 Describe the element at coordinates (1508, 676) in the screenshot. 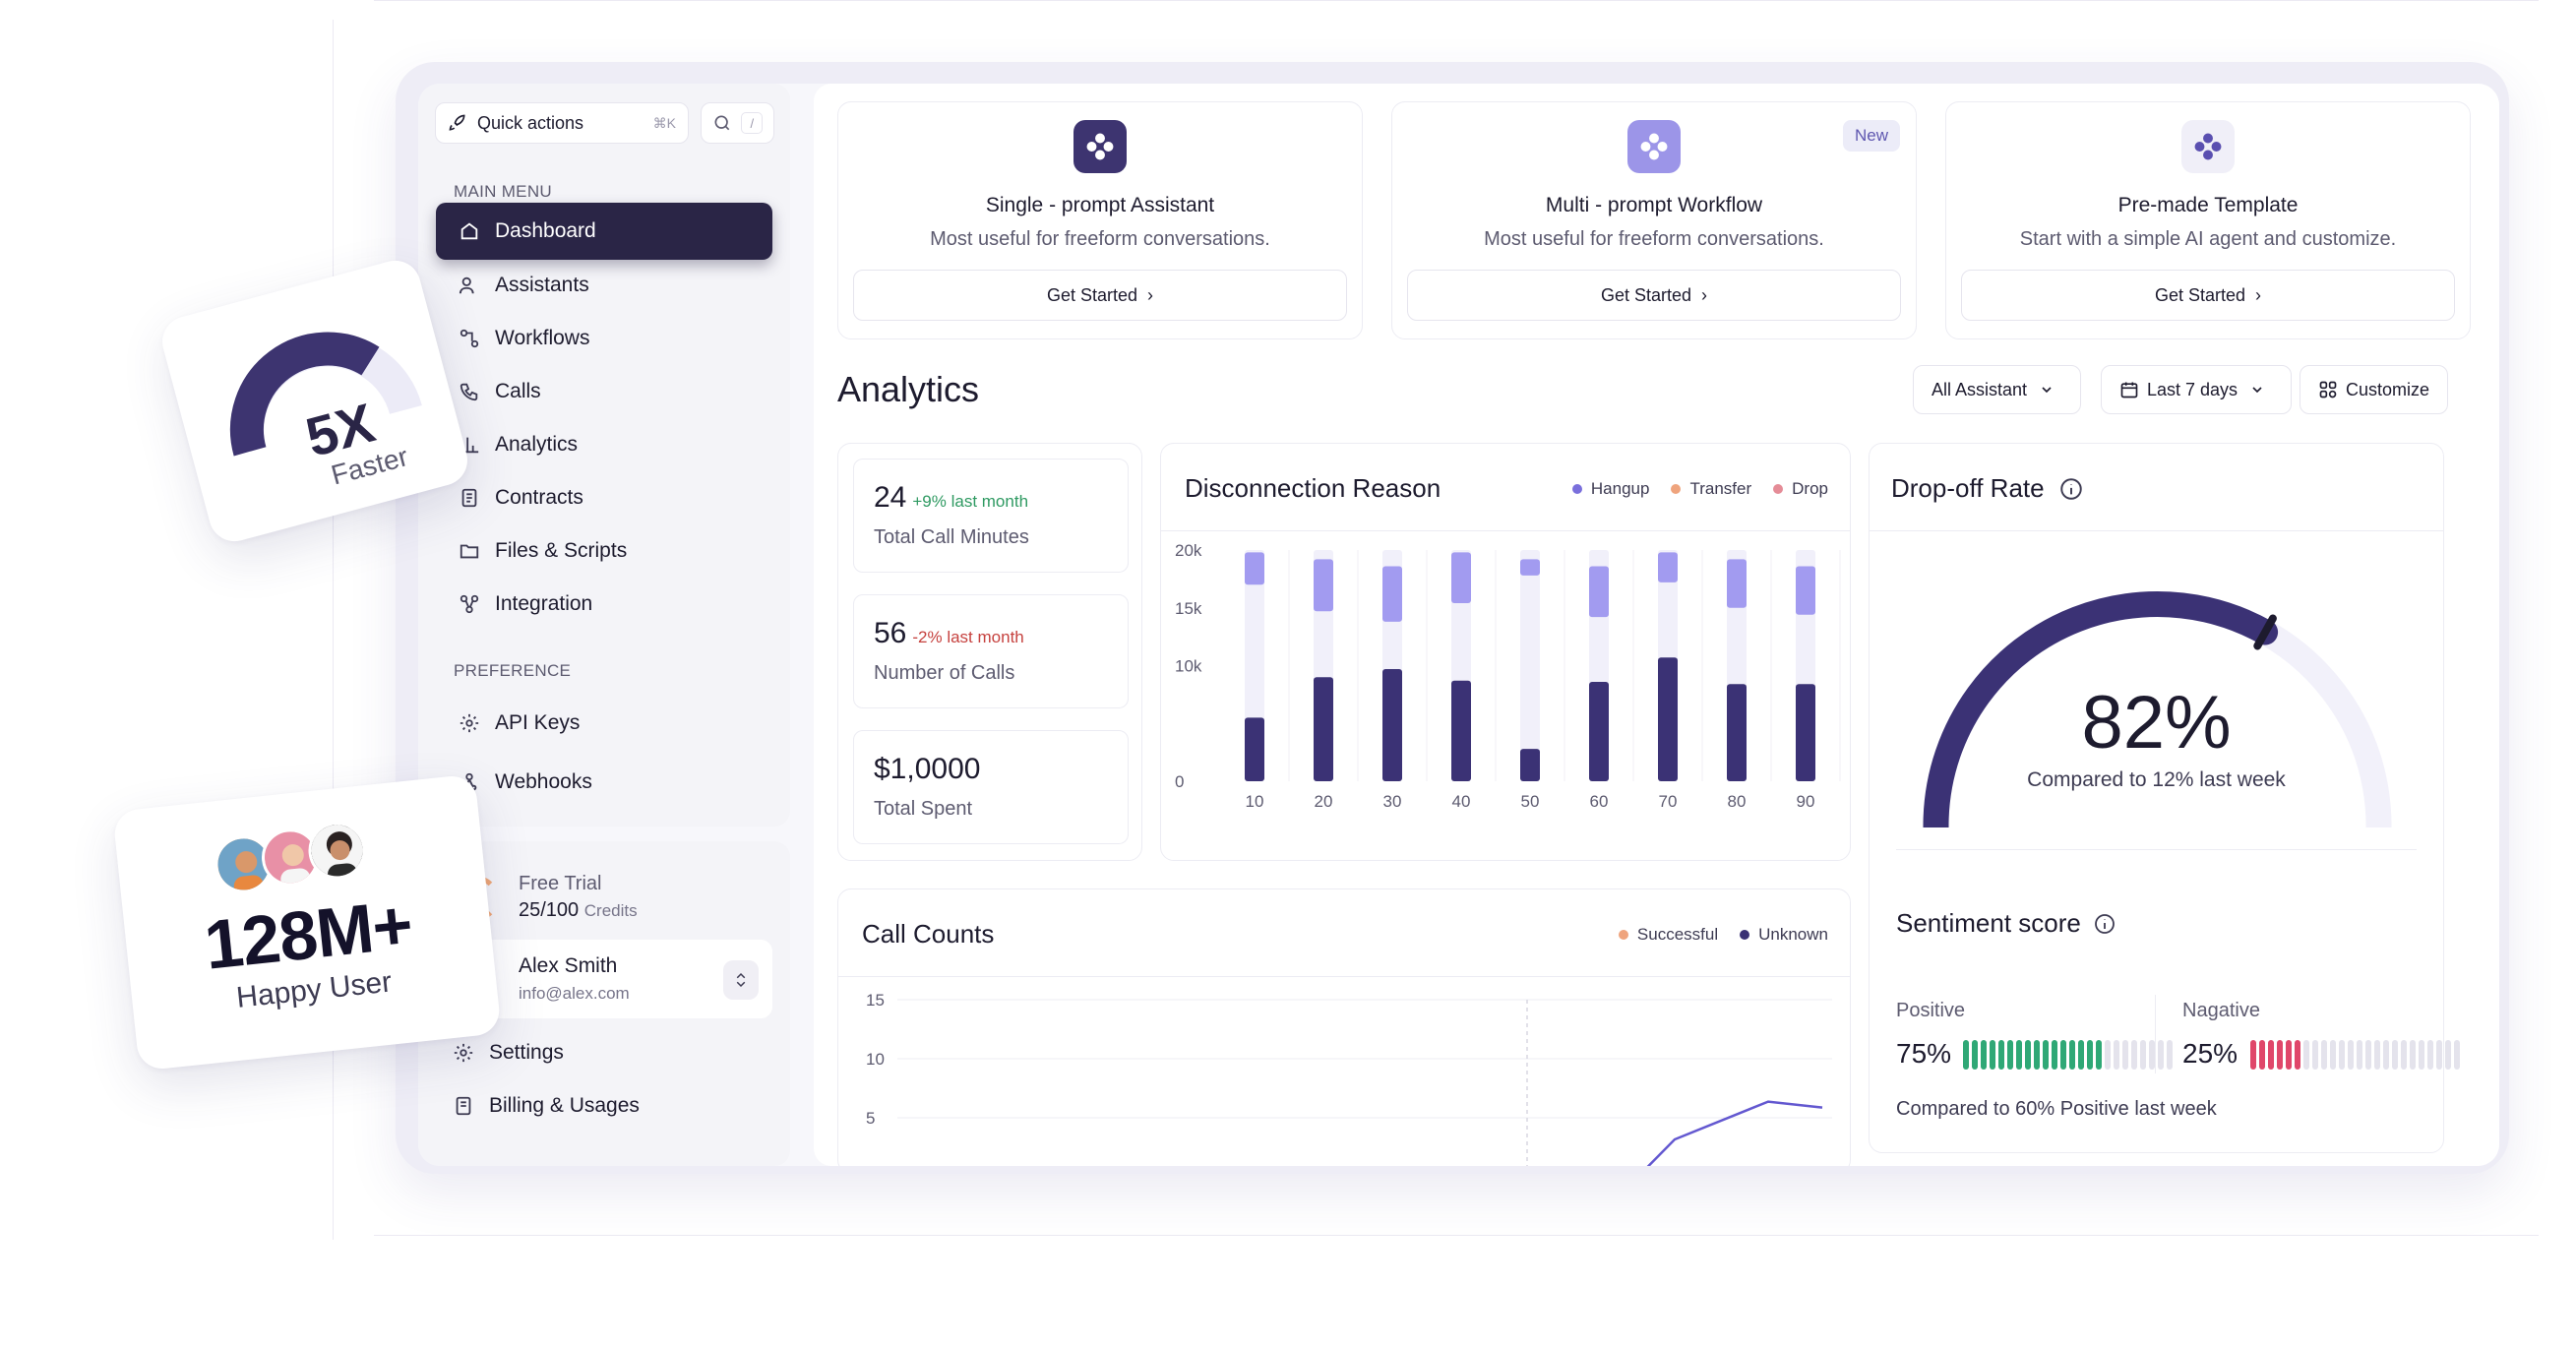

I see `disconnection-bar-chart: 0 10k 15k 20k 10 20 30 40 50 60 70 80 90` at that location.